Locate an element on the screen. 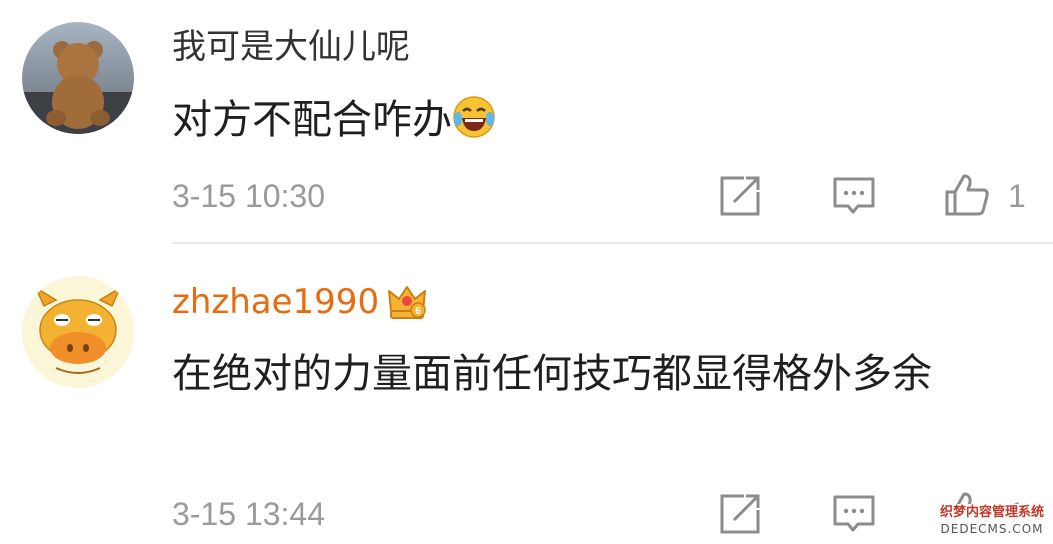 This screenshot has width=1053, height=544. like-count: 1 is located at coordinates (1017, 196).